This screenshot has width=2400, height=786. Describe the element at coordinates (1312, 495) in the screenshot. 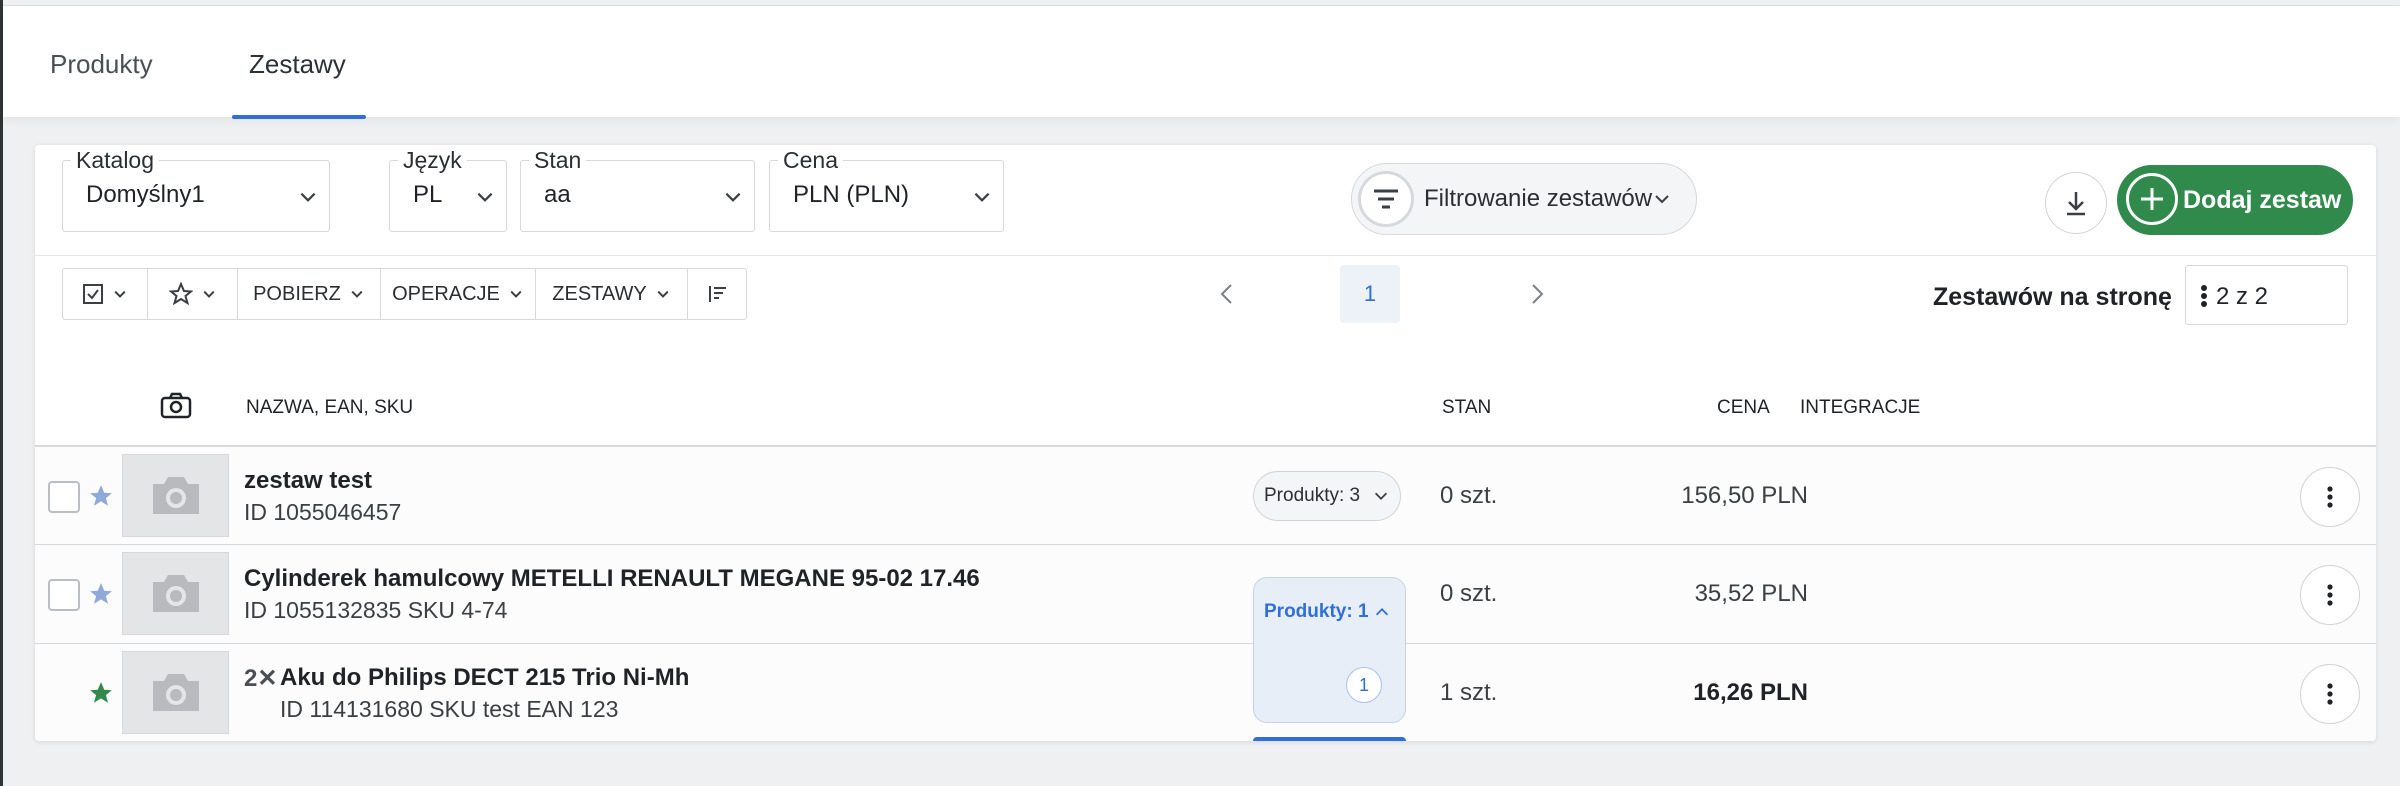

I see `products-toggle-label: Produkty: 3` at that location.